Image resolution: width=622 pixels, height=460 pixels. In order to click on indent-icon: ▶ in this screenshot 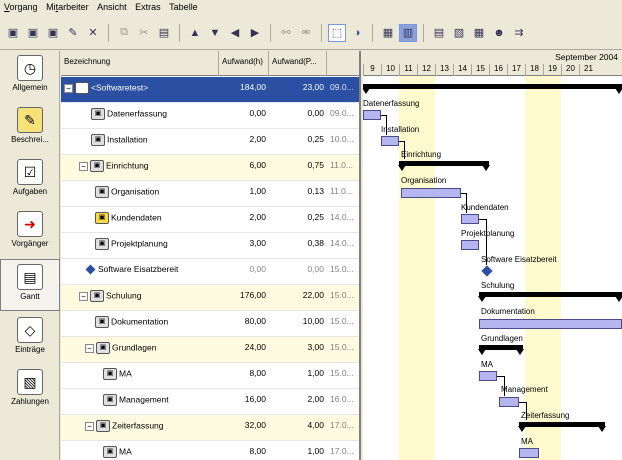, I will do `click(255, 33)`.